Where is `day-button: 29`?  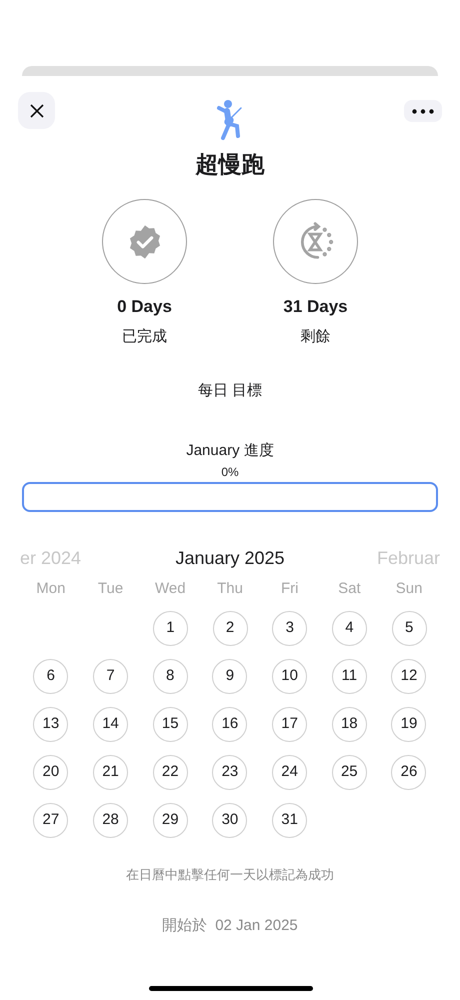 day-button: 29 is located at coordinates (170, 820).